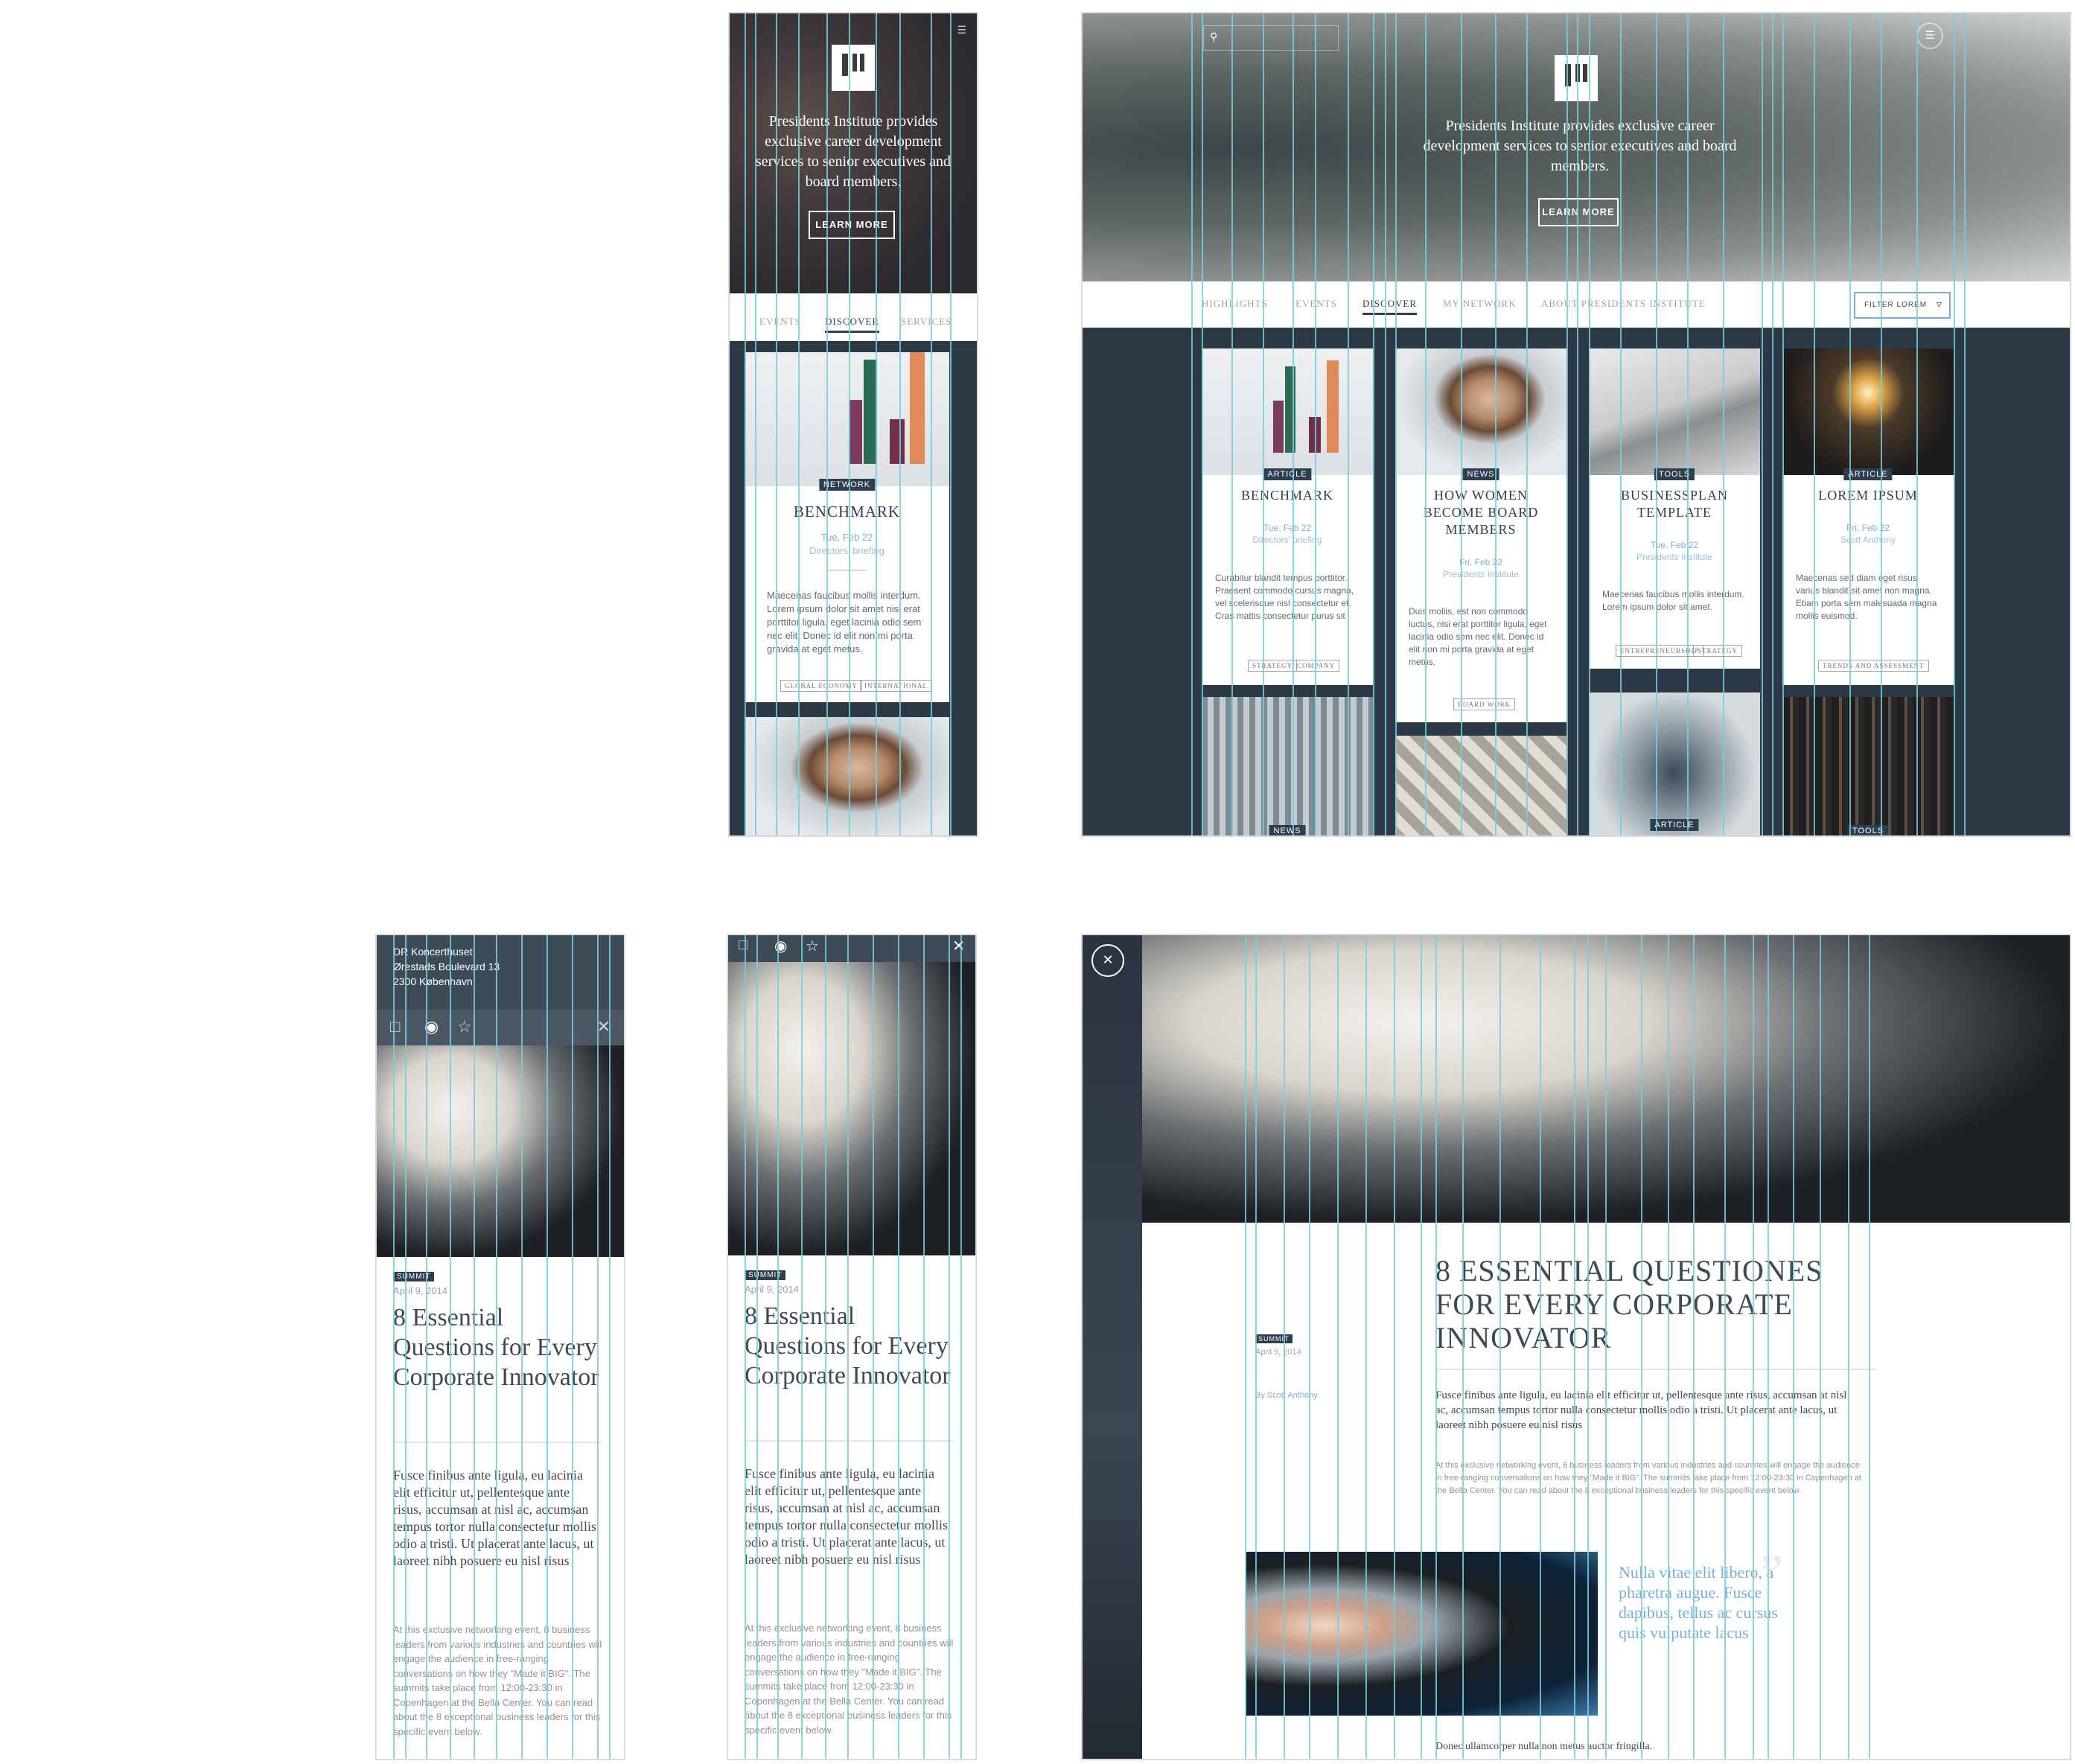 The height and width of the screenshot is (1764, 2075). I want to click on woman-card, so click(847, 776).